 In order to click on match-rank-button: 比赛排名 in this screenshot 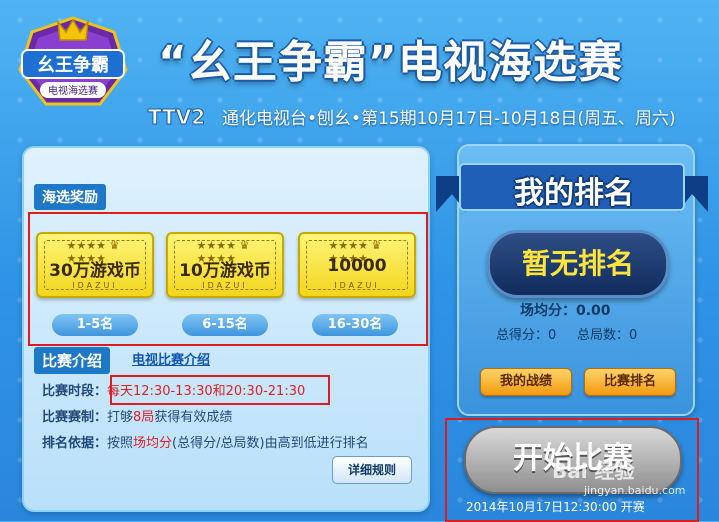, I will do `click(630, 382)`.